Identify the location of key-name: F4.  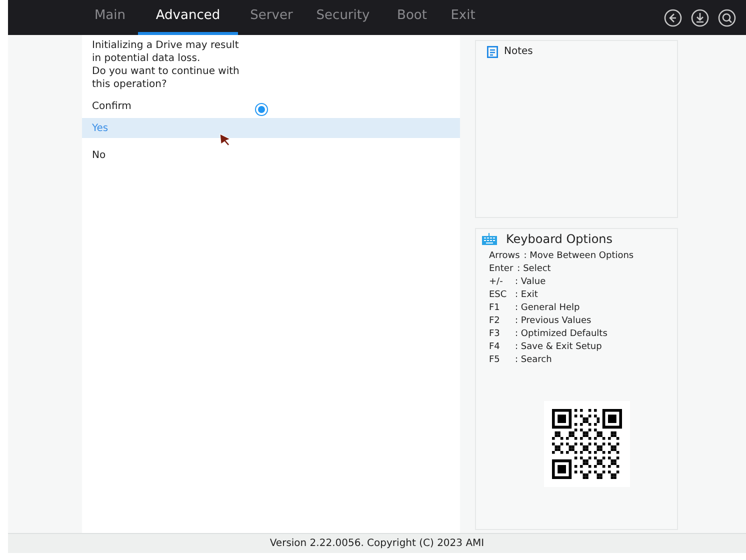
(495, 347).